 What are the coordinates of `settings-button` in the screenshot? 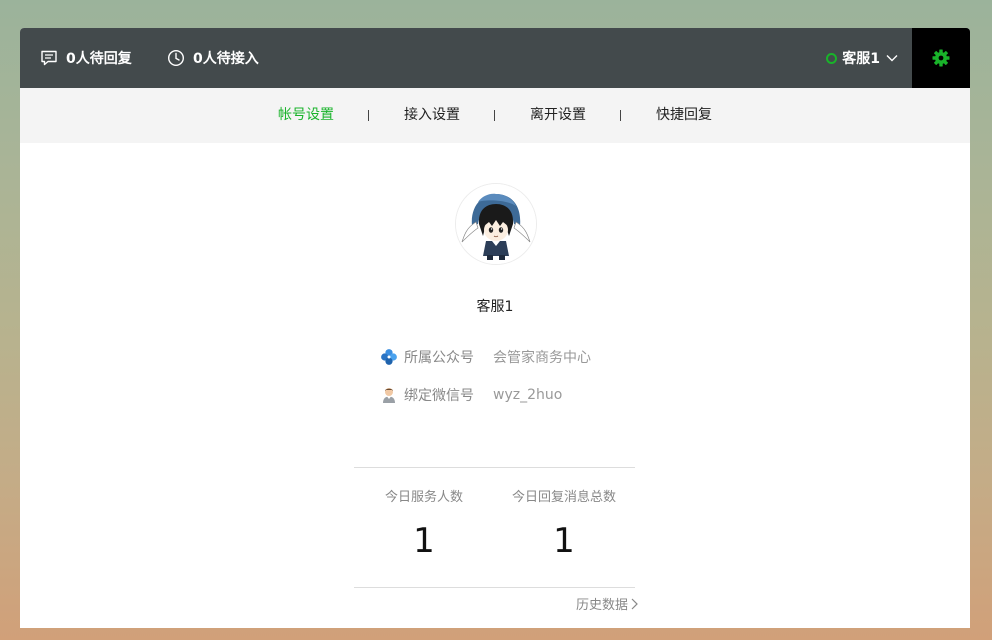 It's located at (941, 58).